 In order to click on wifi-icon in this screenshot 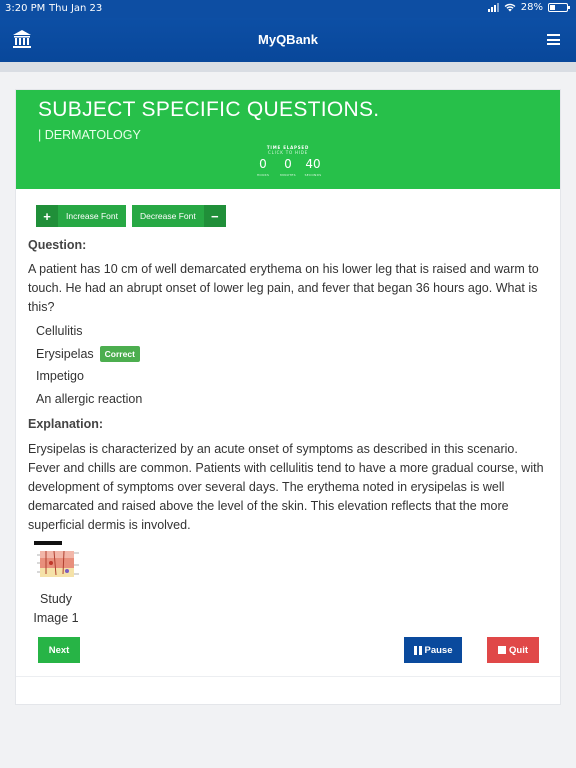, I will do `click(510, 7)`.